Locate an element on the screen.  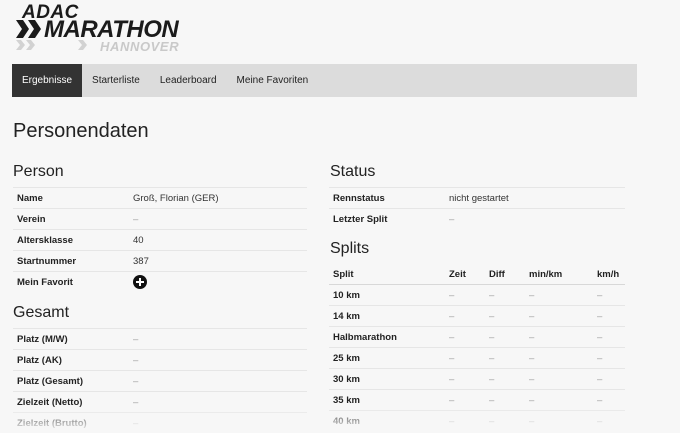
row-label: Platz (AK) is located at coordinates (71, 360).